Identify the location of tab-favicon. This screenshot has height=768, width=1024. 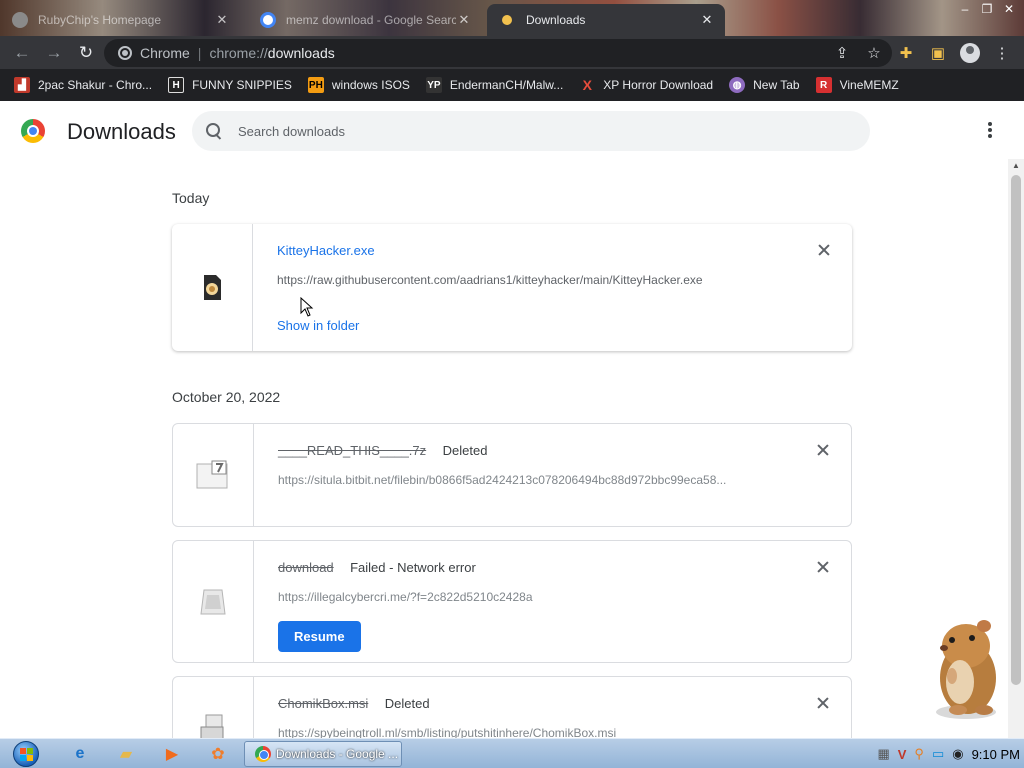
(20, 20).